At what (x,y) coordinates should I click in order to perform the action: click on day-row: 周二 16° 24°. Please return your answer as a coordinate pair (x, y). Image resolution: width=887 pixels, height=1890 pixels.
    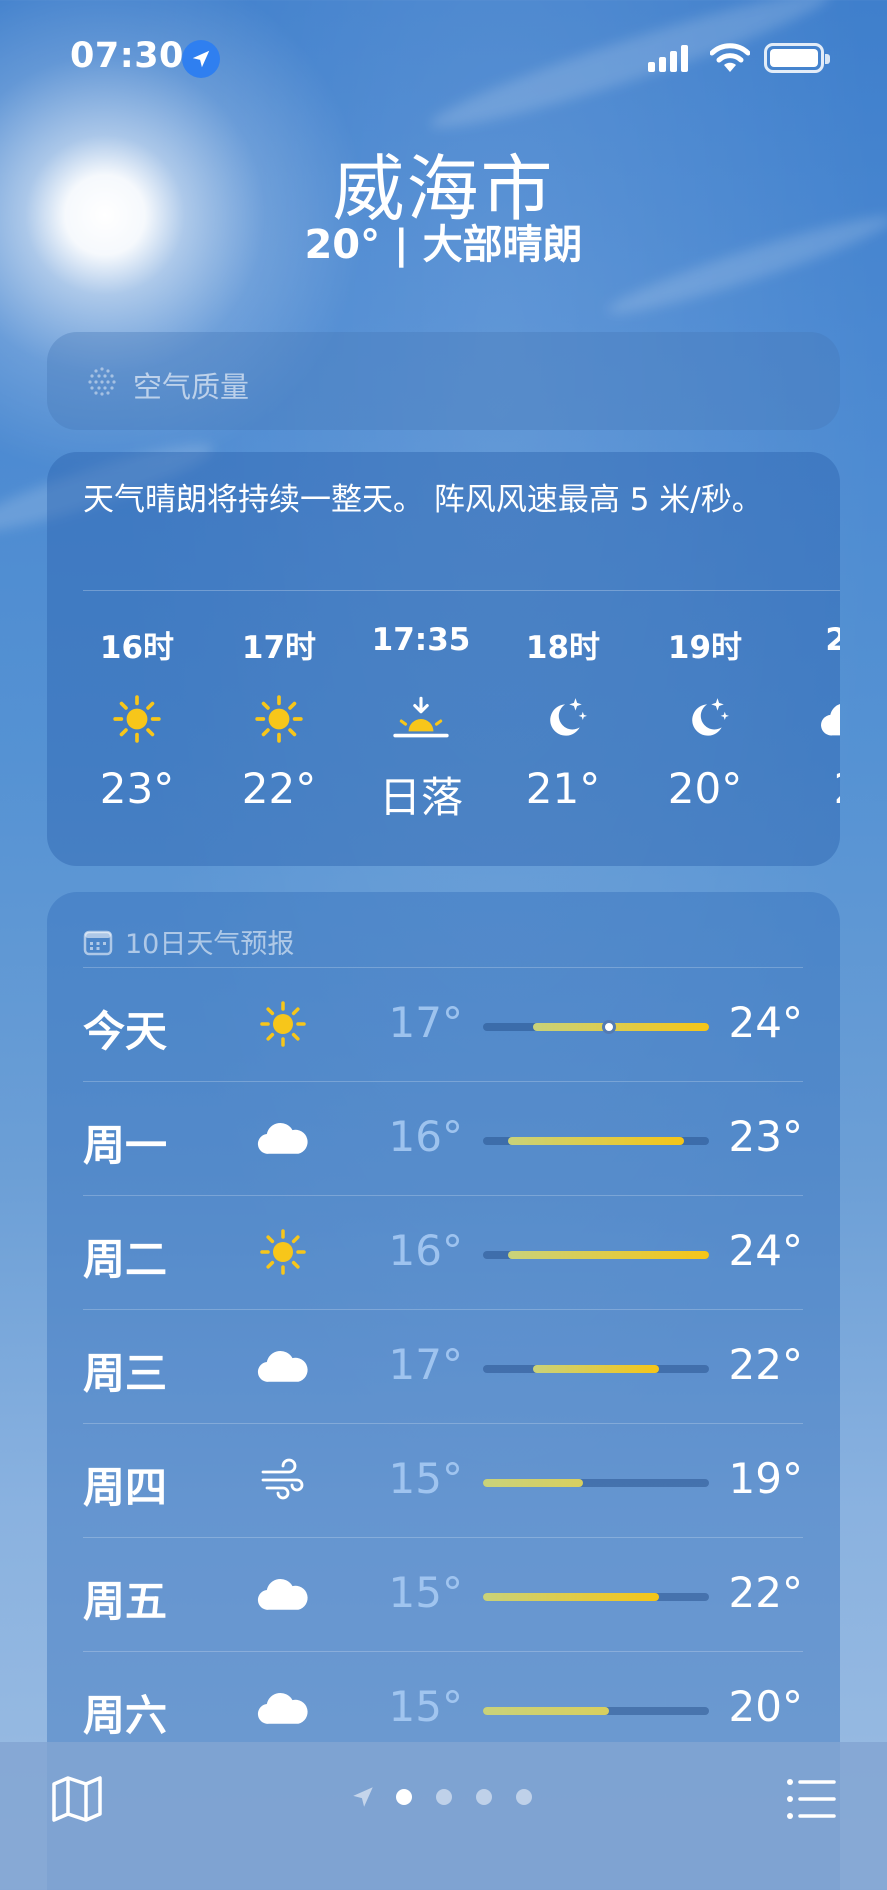
    Looking at the image, I should click on (443, 1252).